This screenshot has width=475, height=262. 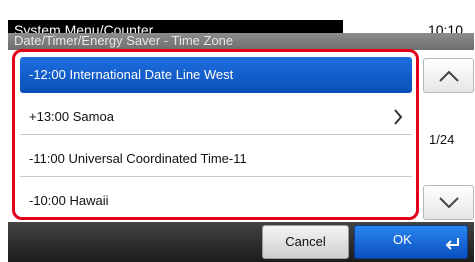 I want to click on chevron-right-icon, so click(x=398, y=123).